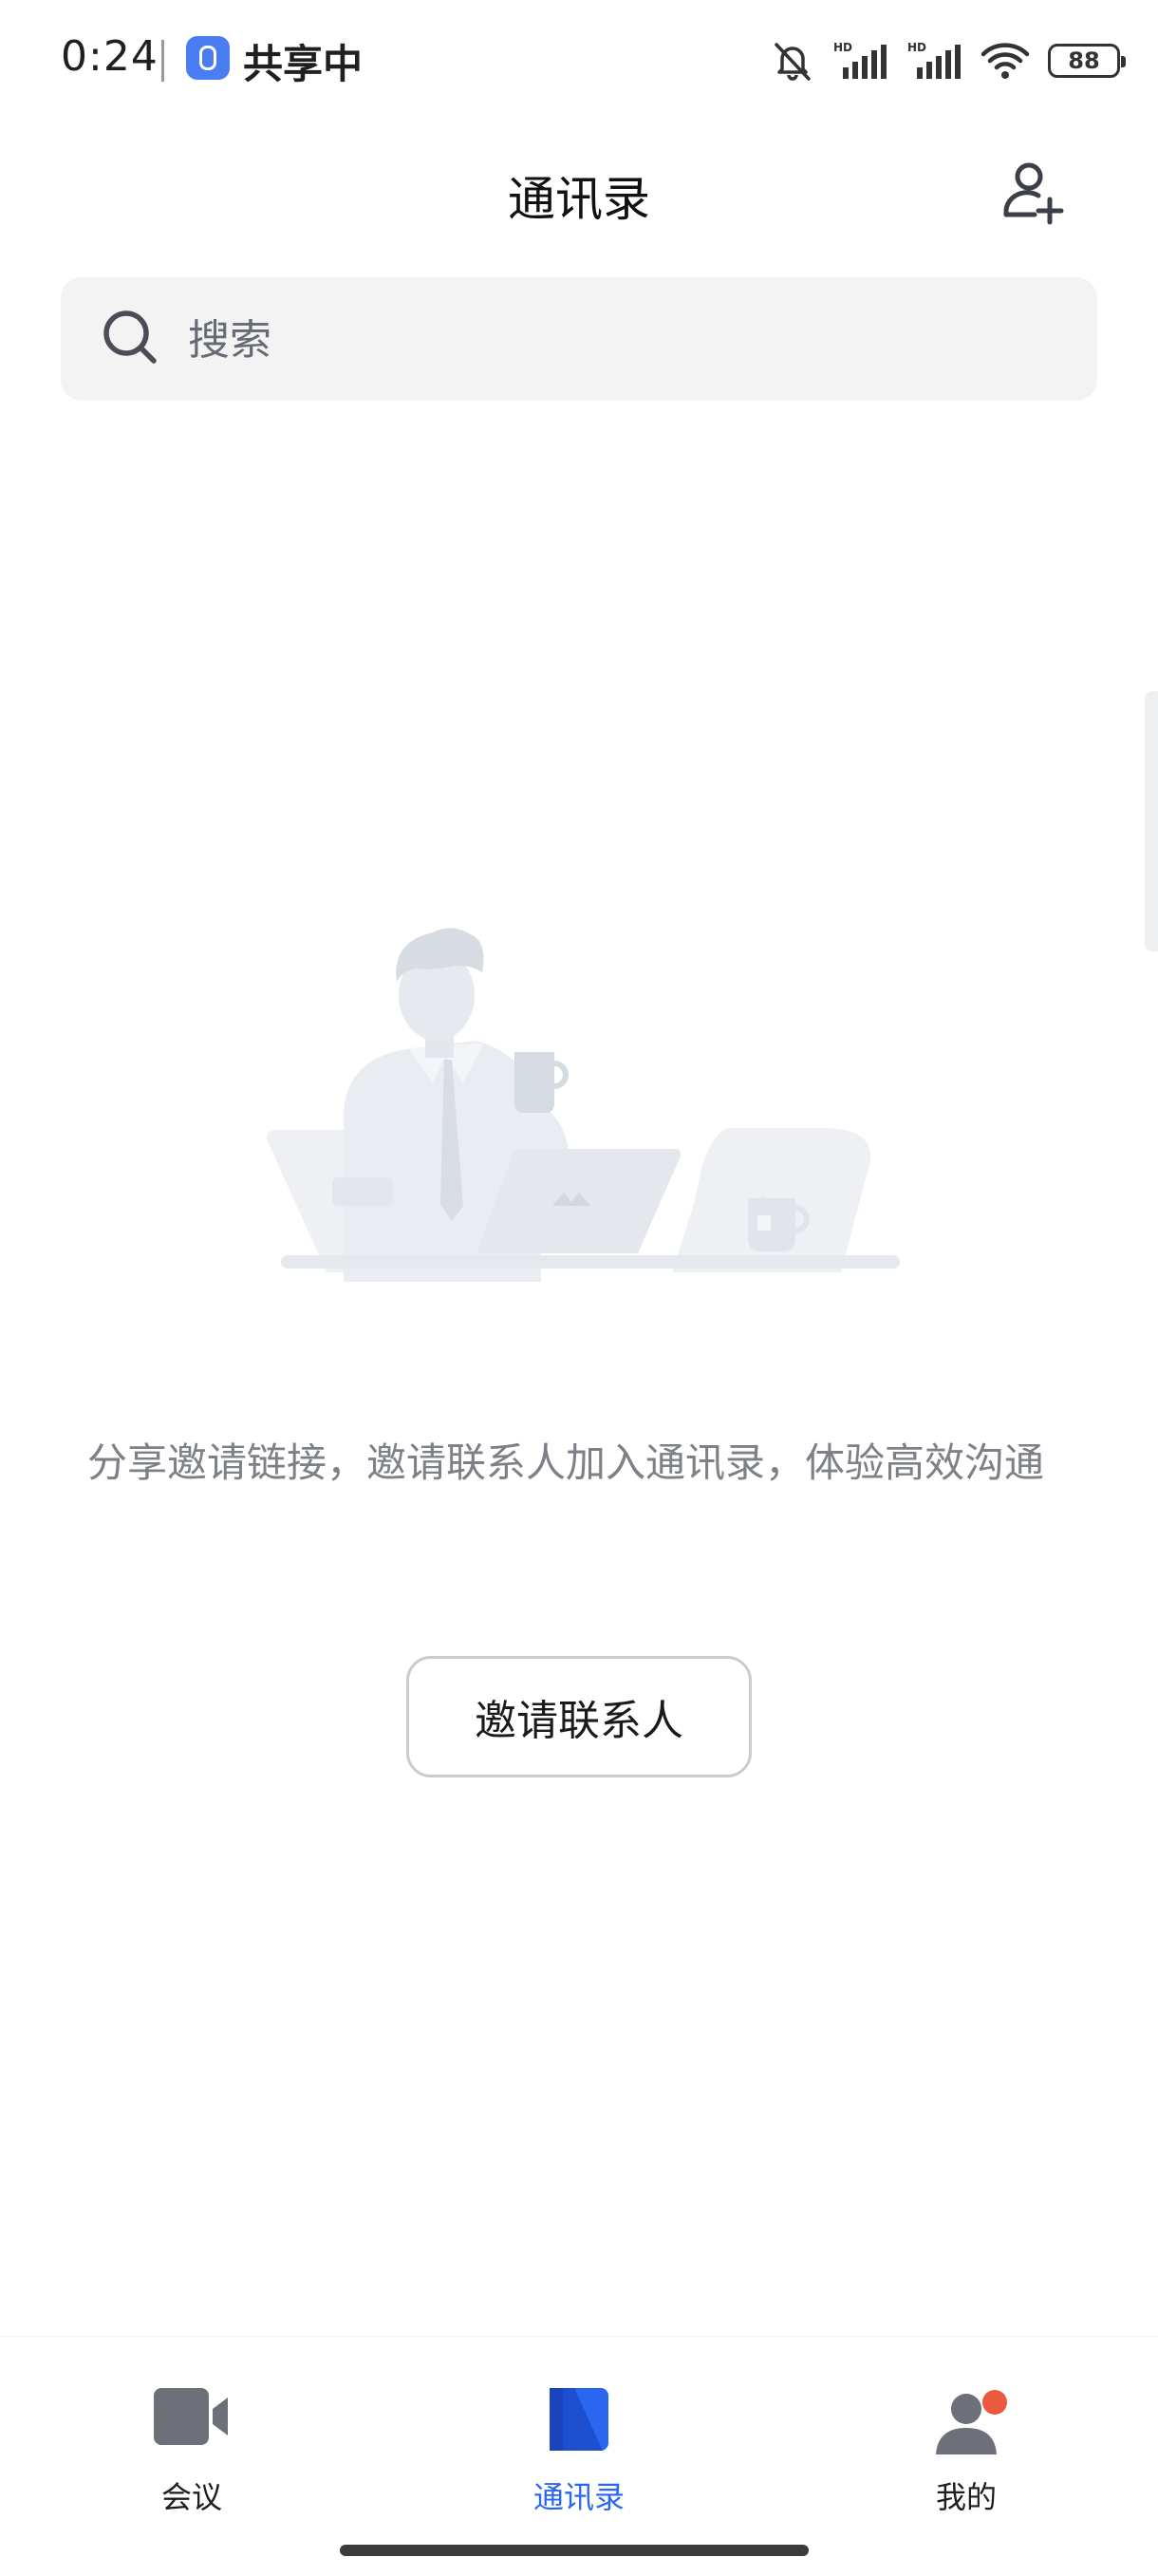 This screenshot has width=1158, height=2576. I want to click on notification-badge, so click(994, 2402).